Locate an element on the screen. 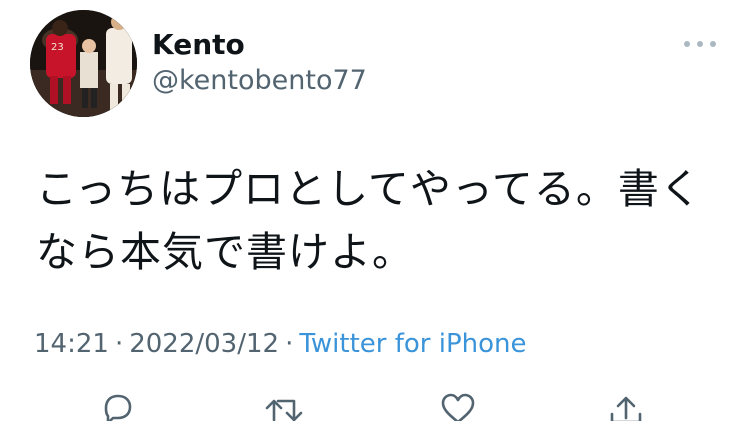 This screenshot has height=421, width=750. share-icon is located at coordinates (626, 406).